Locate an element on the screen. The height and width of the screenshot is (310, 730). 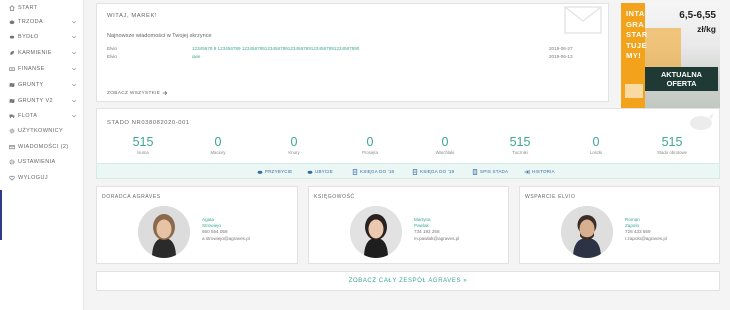
ad-headline: INTA GRA STAR TUJE MY! is located at coordinates (637, 34).